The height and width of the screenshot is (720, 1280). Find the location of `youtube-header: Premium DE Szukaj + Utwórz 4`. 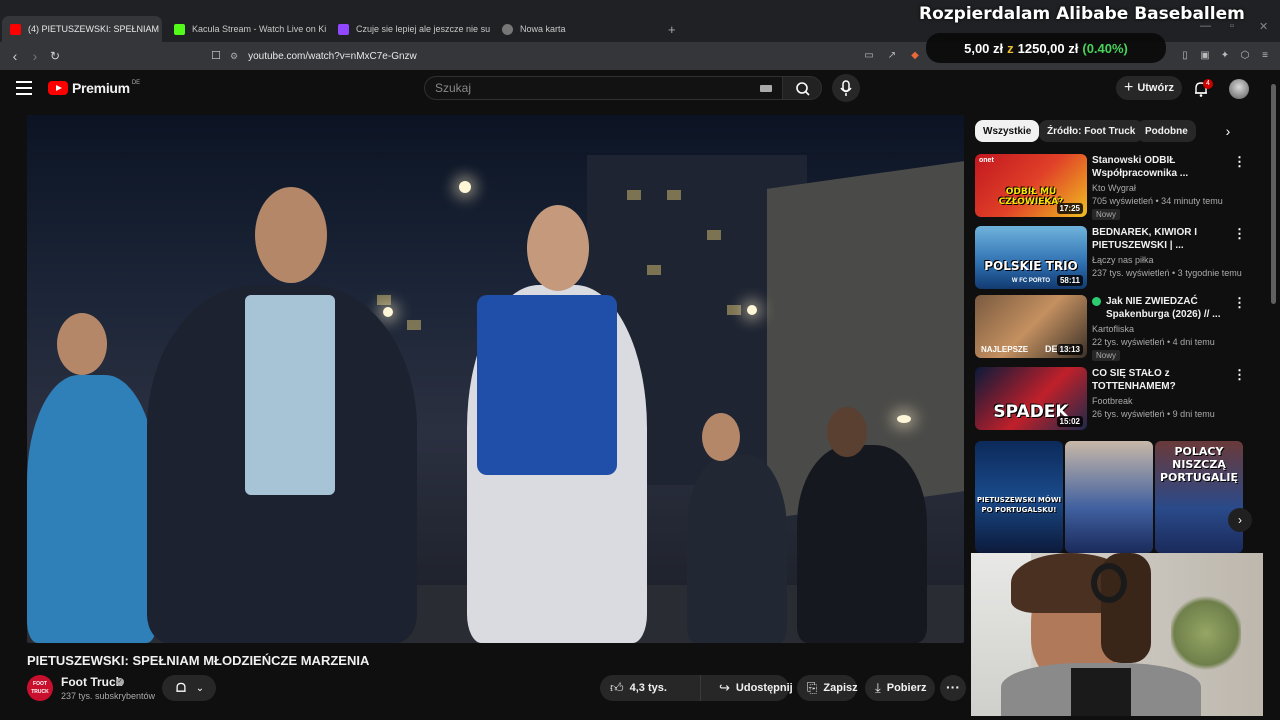

youtube-header: Premium DE Szukaj + Utwórz 4 is located at coordinates (640, 90).